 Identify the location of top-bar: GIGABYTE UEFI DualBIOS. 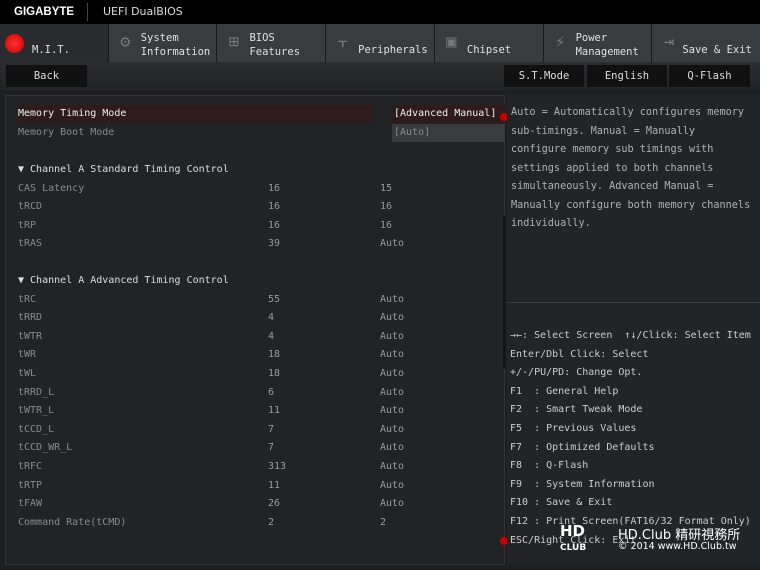
(380, 12).